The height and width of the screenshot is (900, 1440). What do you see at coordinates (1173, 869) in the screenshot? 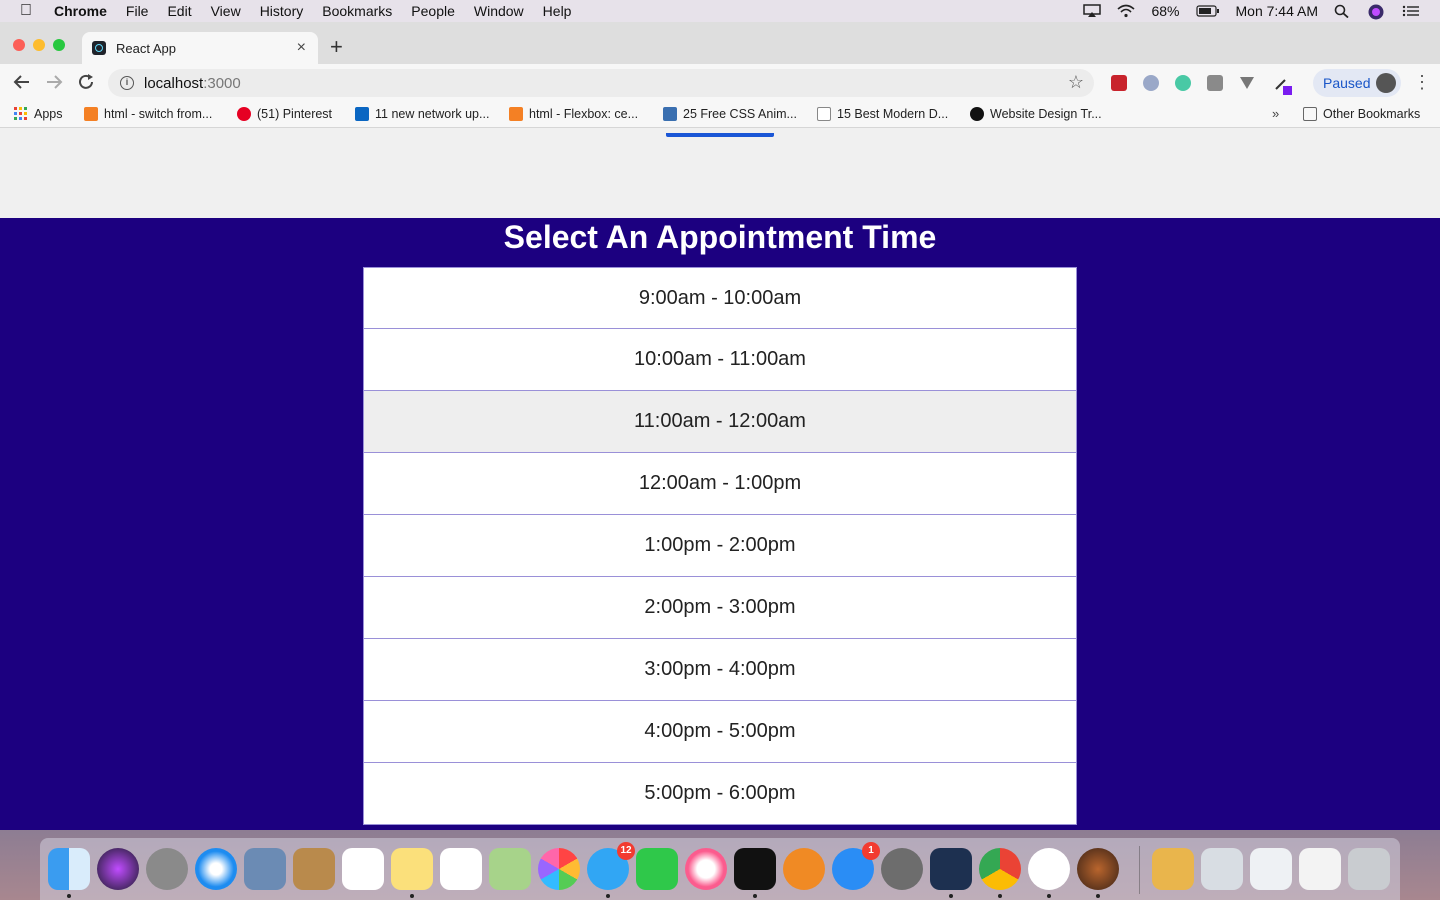
I see `archive-utility-icon` at bounding box center [1173, 869].